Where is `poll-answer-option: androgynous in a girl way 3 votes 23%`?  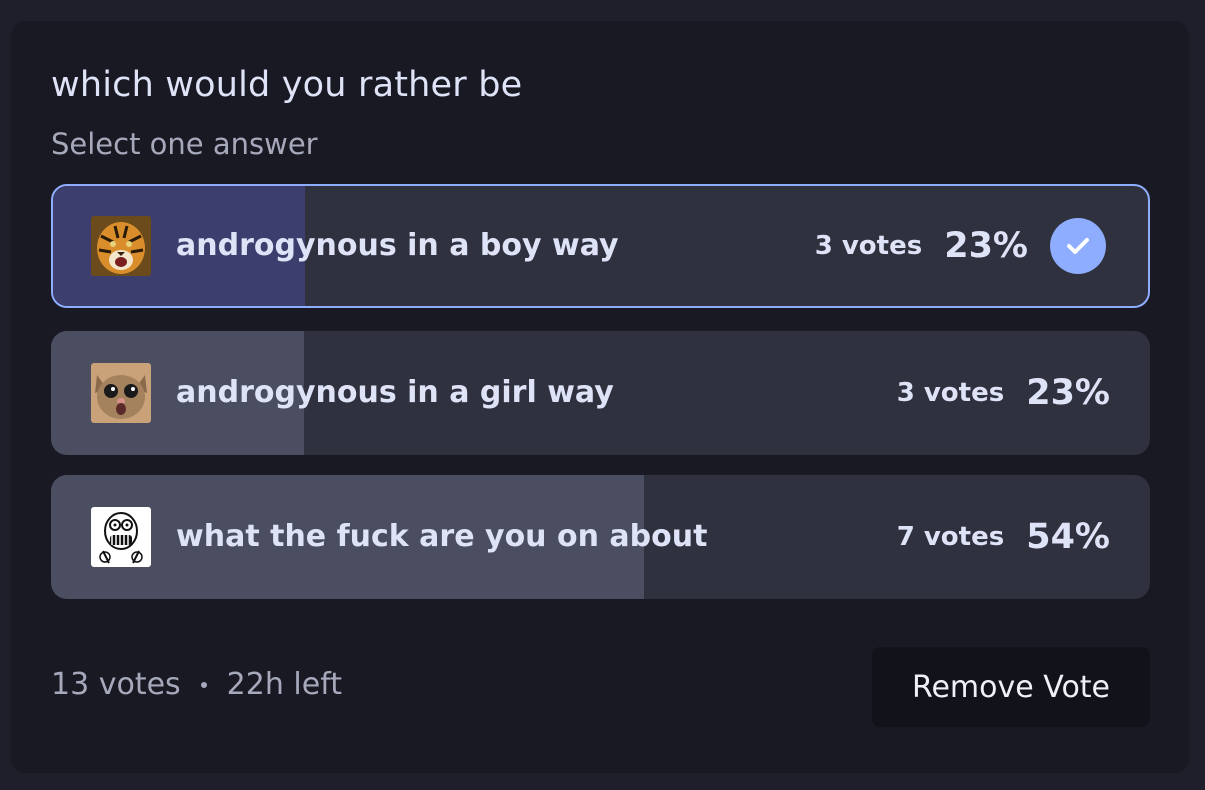
poll-answer-option: androgynous in a girl way 3 votes 23% is located at coordinates (600, 393).